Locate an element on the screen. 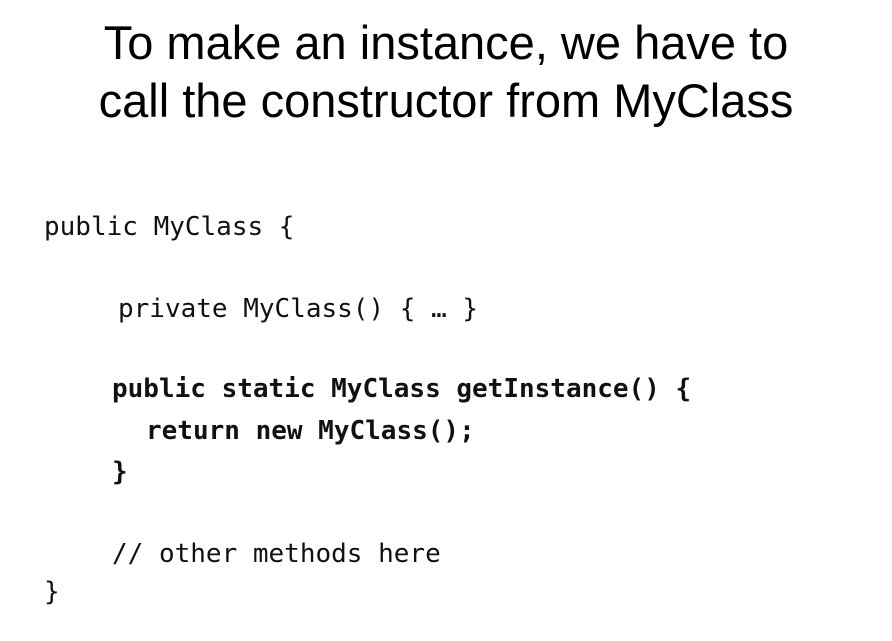 Image resolution: width=892 pixels, height=641 pixels. code-get-instance-declaration: public static MyClass getInstance() { is located at coordinates (402, 389).